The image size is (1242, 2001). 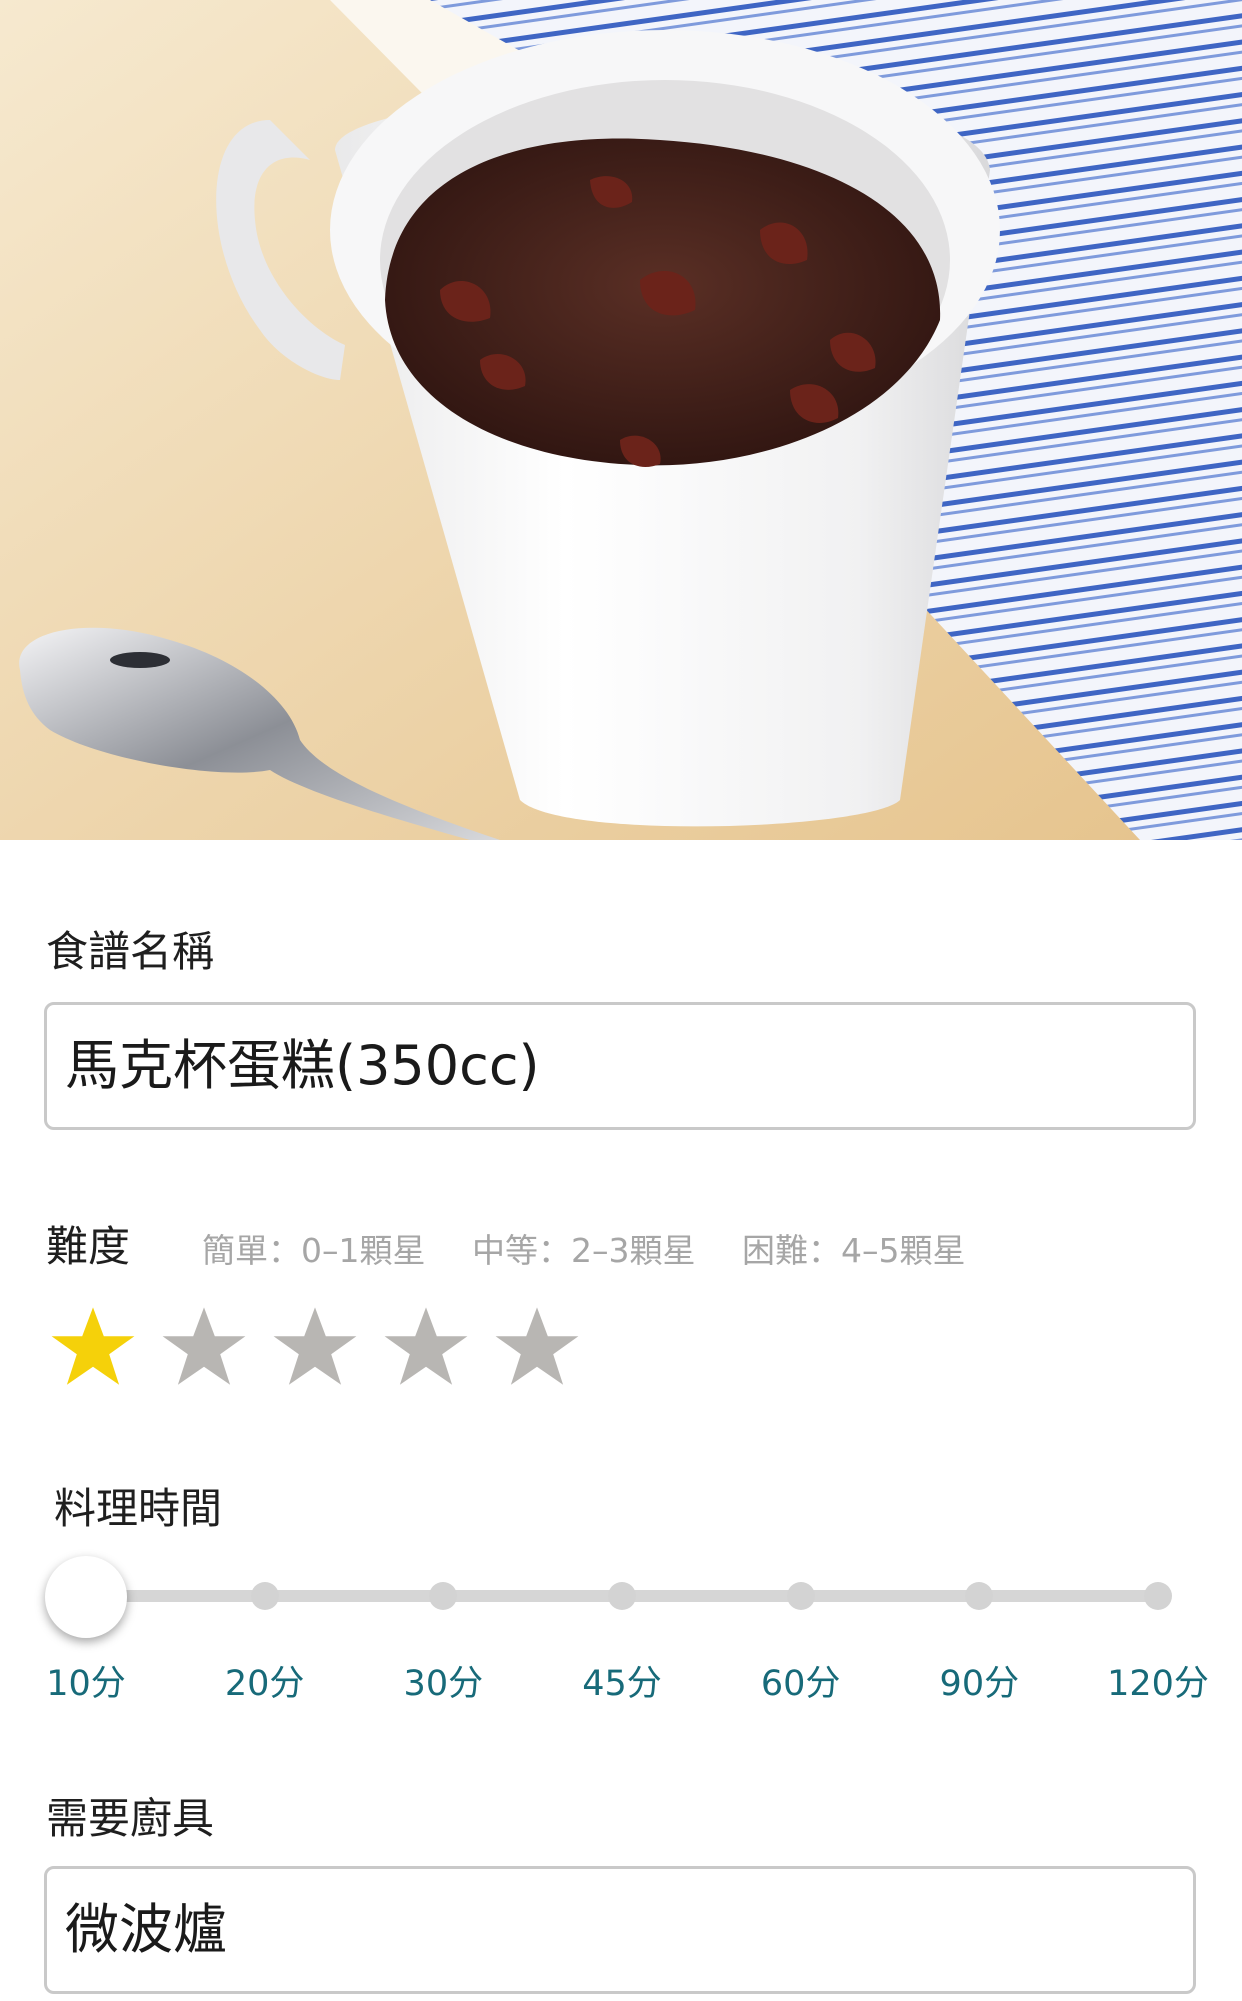 I want to click on cook-time-option-label: 10分, so click(x=86, y=1684).